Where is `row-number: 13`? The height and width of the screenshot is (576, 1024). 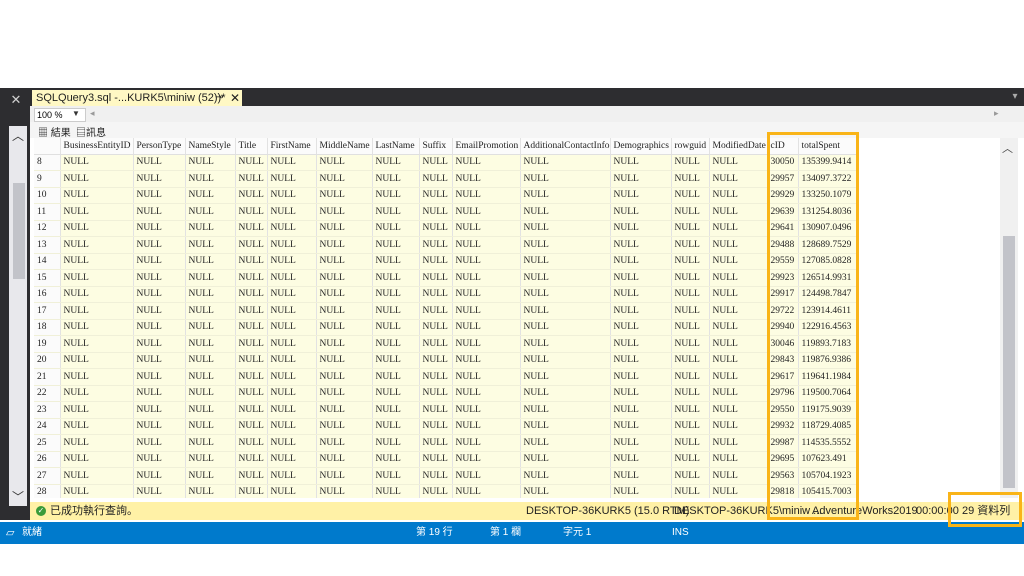 row-number: 13 is located at coordinates (47, 245).